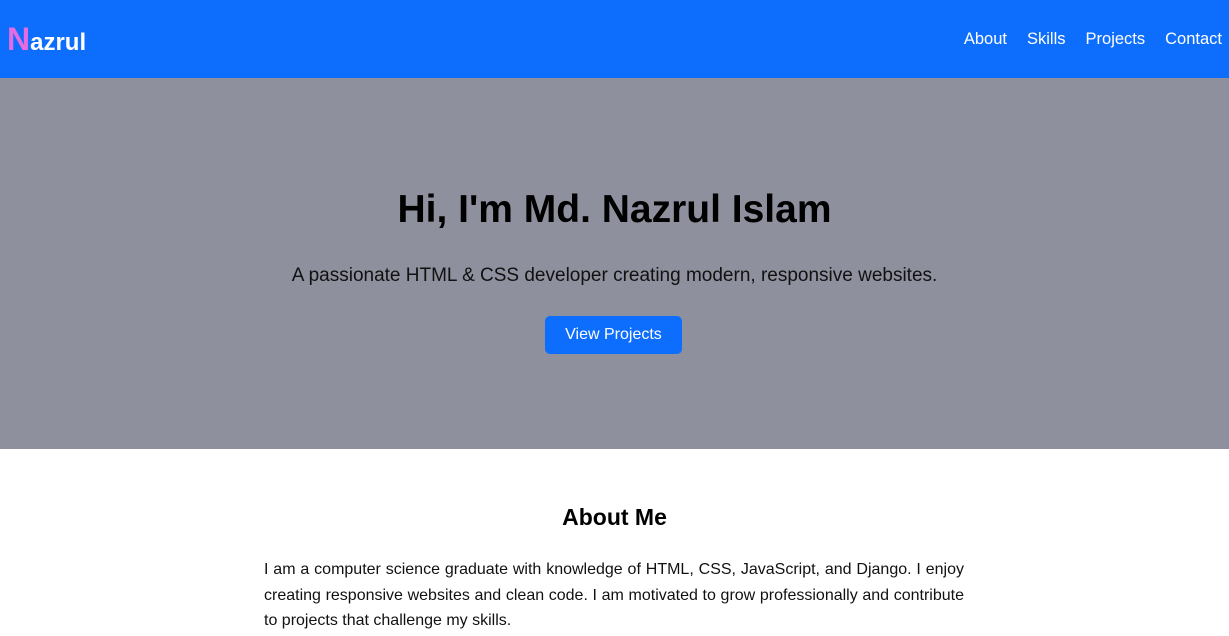  I want to click on about-title: About Me, so click(614, 517).